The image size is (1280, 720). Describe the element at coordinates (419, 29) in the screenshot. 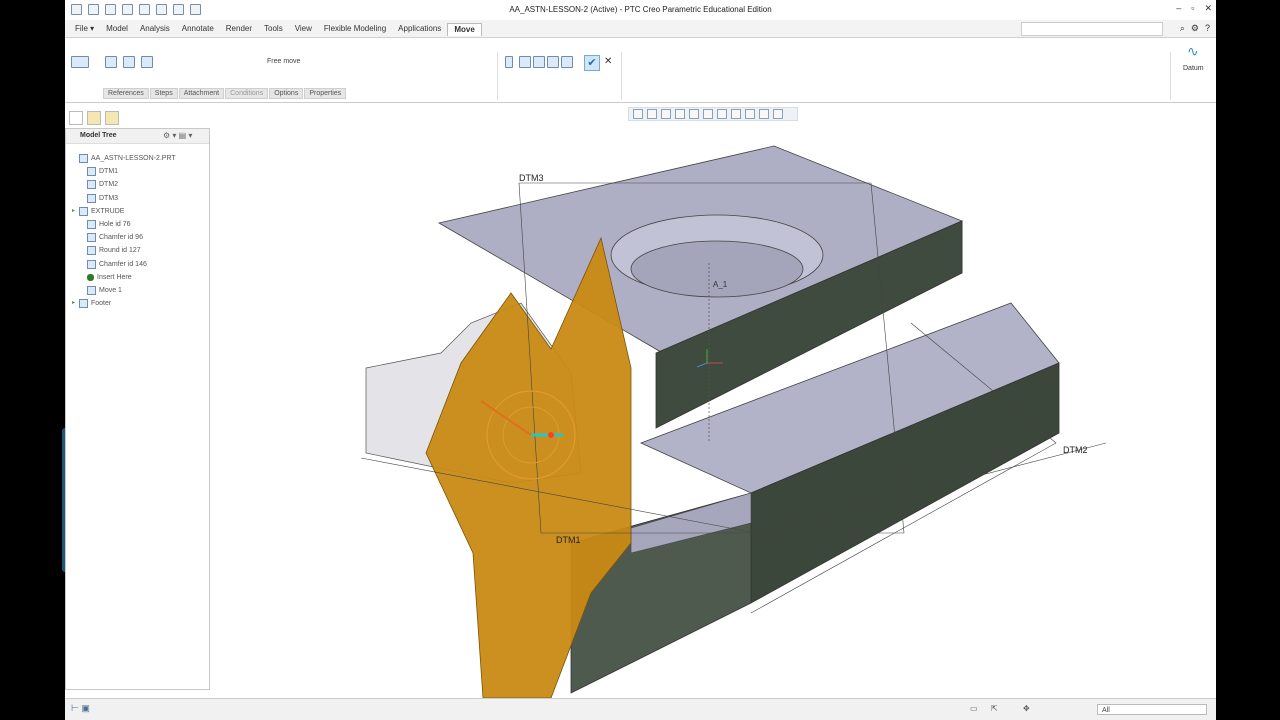

I see `tab-applications: Applications` at that location.